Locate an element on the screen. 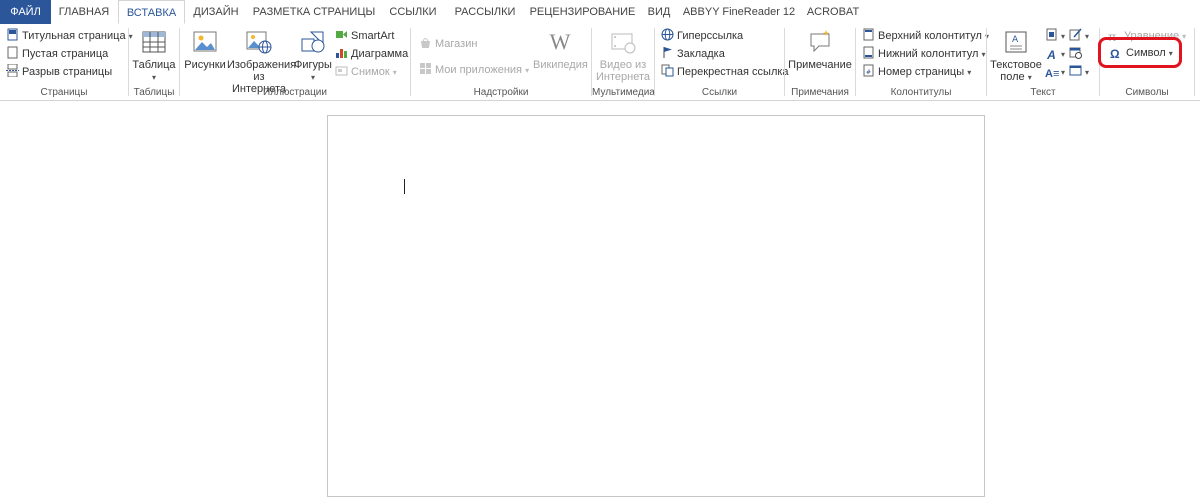 This screenshot has width=1200, height=497. drop-cap-button: A≡ ▾ is located at coordinates (1055, 72).